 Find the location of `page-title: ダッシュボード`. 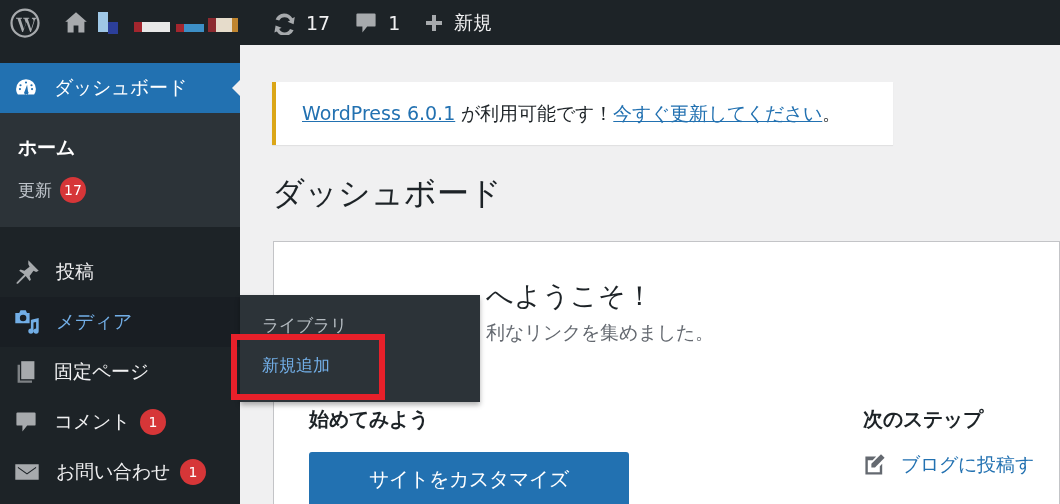

page-title: ダッシュボード is located at coordinates (387, 193).